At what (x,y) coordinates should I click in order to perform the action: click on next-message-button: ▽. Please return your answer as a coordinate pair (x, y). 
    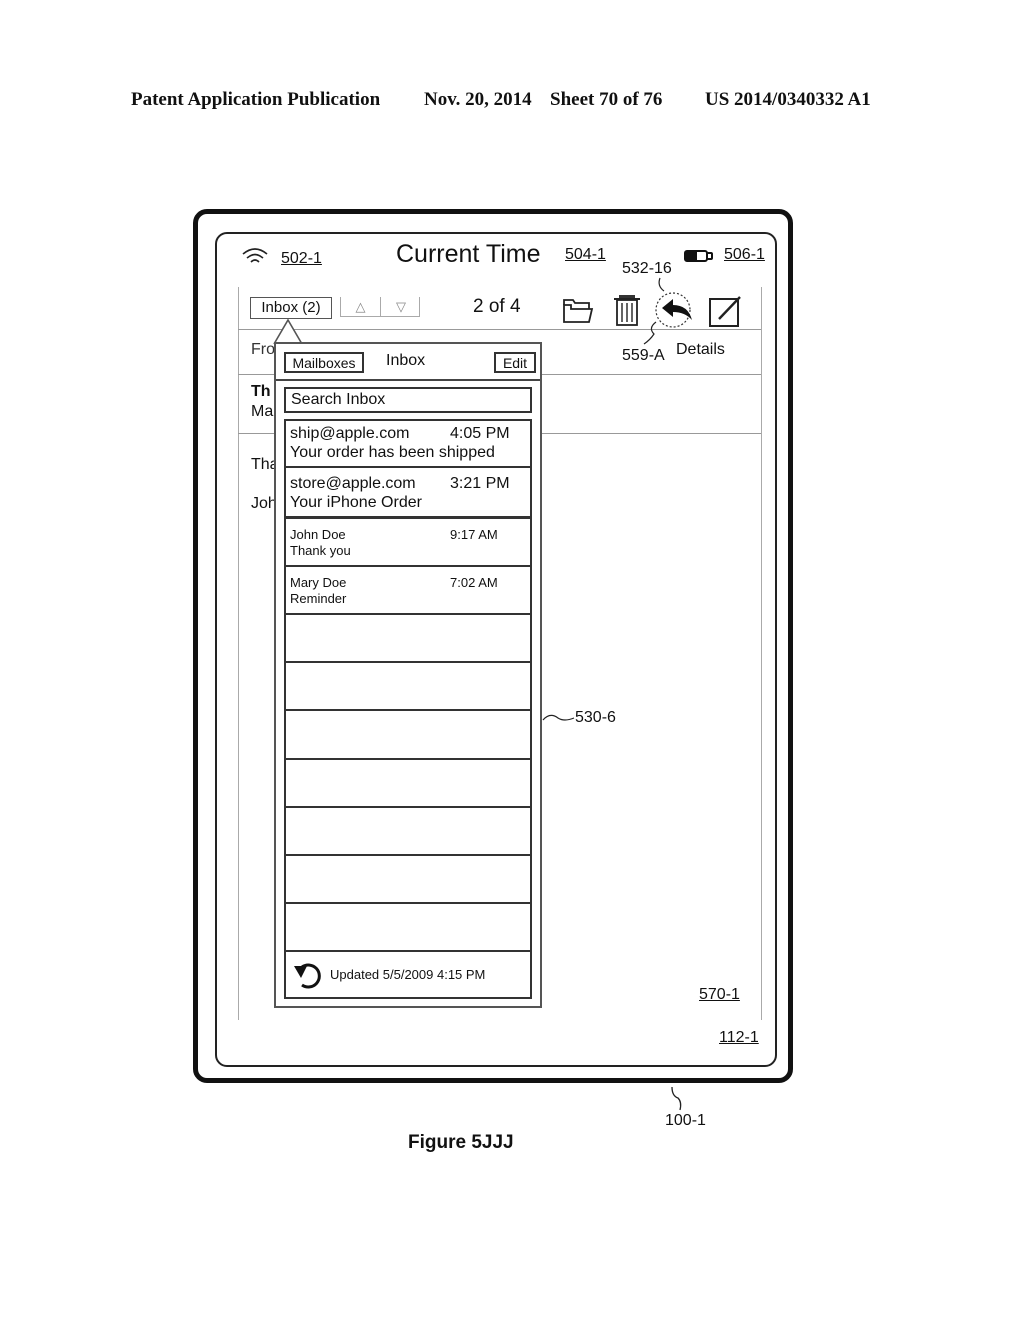
    Looking at the image, I should click on (401, 307).